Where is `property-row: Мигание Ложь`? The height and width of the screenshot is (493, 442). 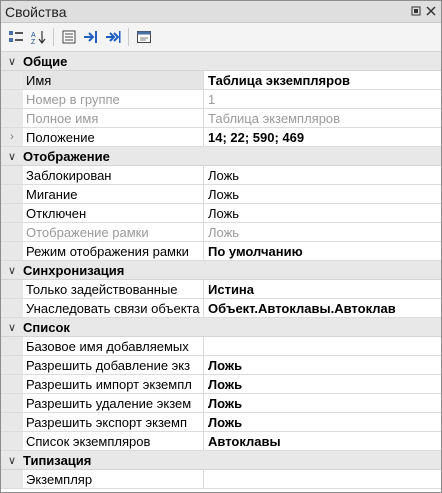
property-row: Мигание Ложь is located at coordinates (221, 194).